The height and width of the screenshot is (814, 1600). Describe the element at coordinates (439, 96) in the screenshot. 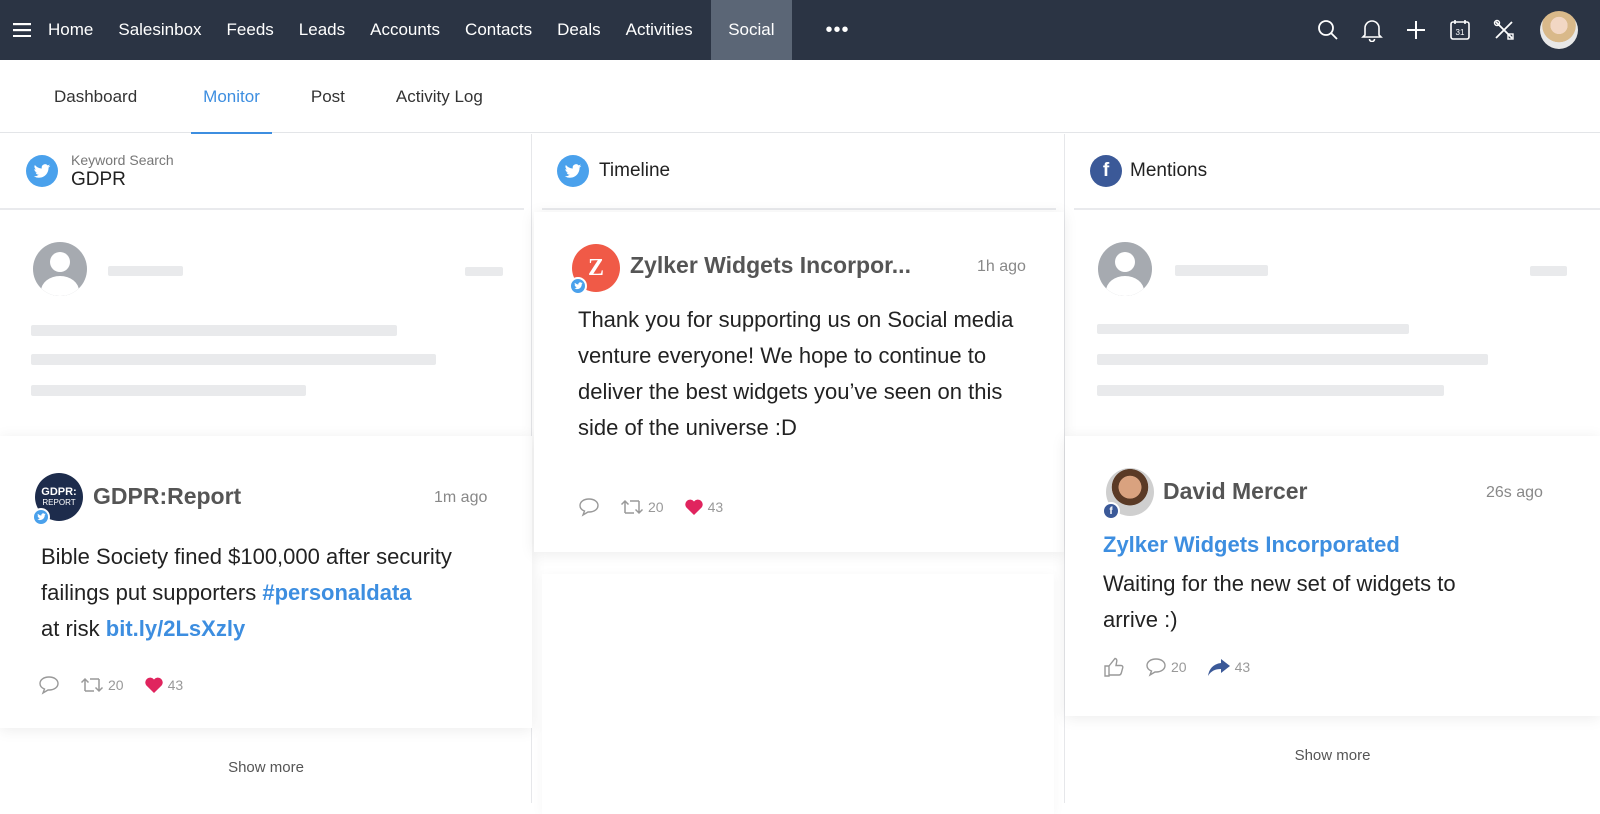

I see `tab-activity-log: Activity Log` at that location.